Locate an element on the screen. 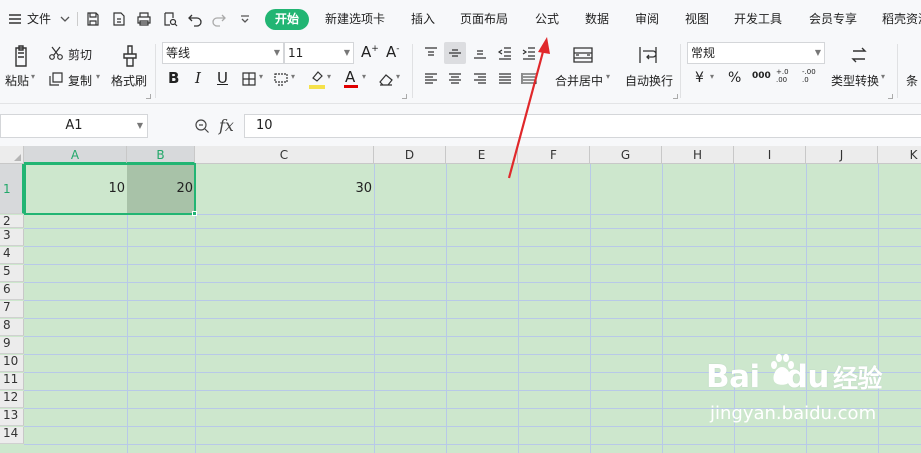  wrap-text-button: 自动换行 is located at coordinates (649, 80).